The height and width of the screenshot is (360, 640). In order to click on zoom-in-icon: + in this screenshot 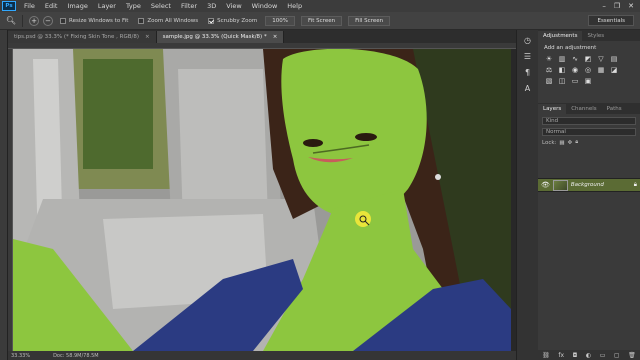, I will do `click(34, 20)`.